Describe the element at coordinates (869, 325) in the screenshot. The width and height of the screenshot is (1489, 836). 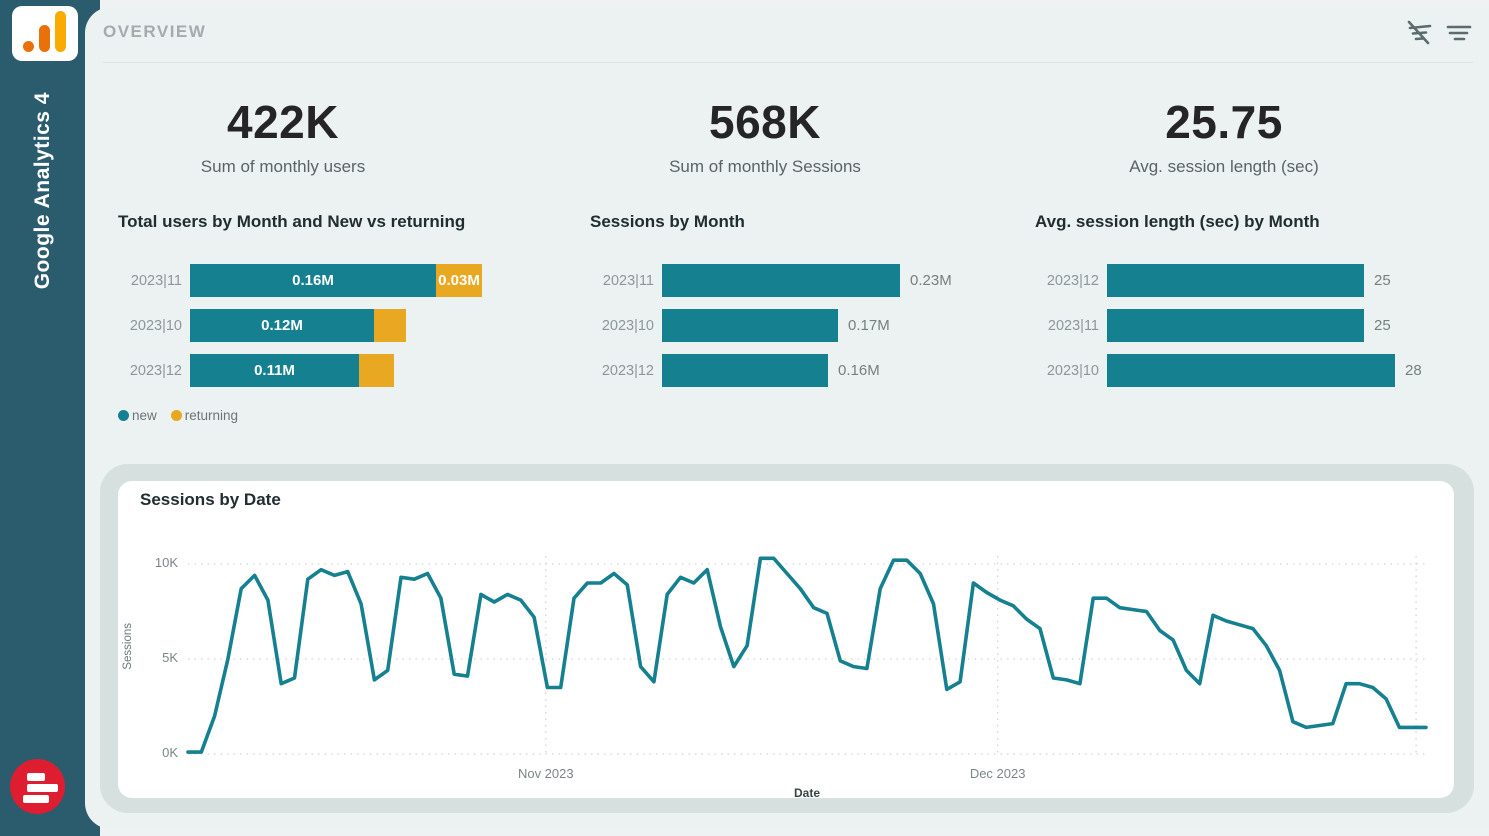
I see `bar-value-label: 0.17M` at that location.